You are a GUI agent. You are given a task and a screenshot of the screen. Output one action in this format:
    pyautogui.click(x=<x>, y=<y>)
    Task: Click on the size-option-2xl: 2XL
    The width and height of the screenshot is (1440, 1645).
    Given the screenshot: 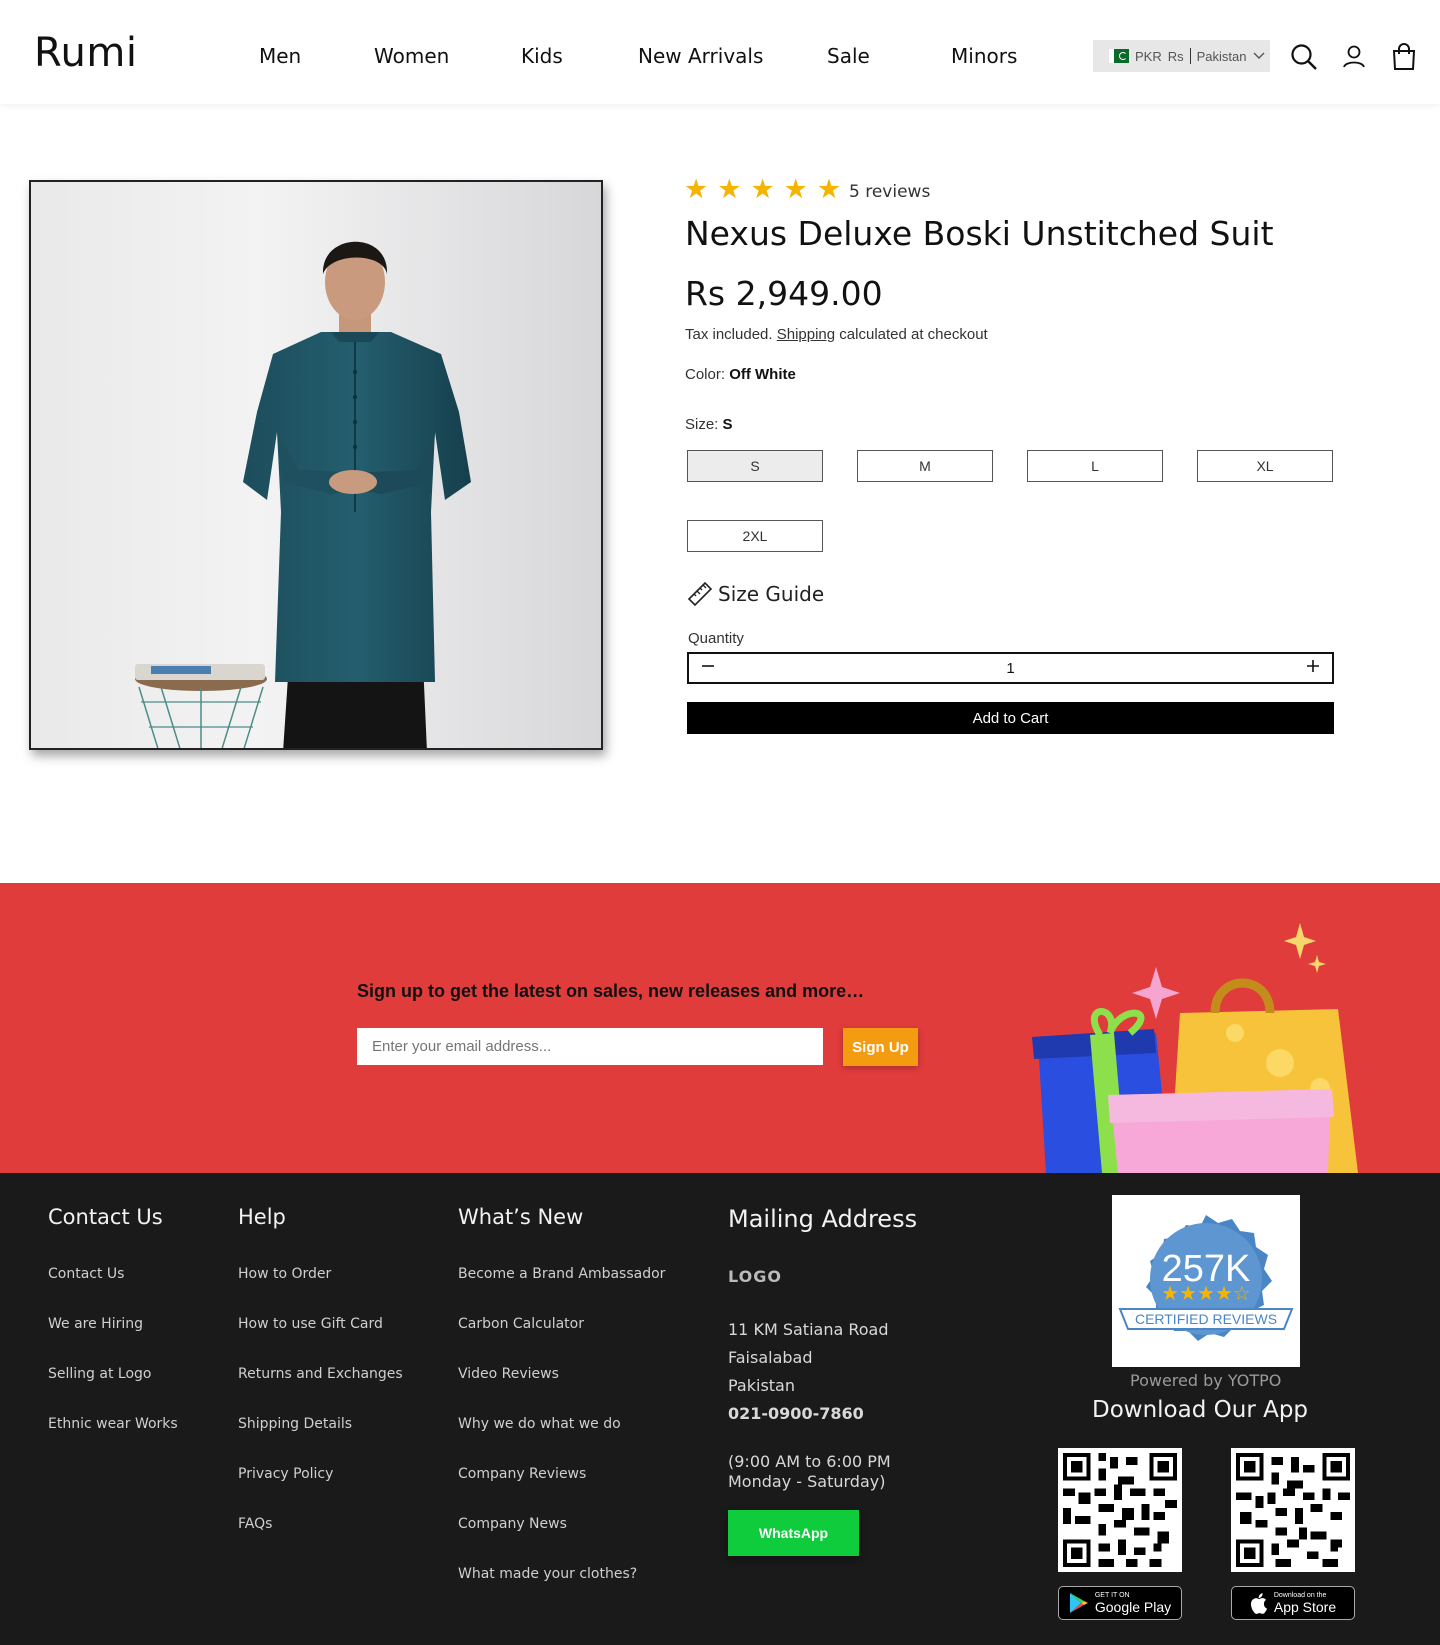 What is the action you would take?
    pyautogui.click(x=755, y=536)
    